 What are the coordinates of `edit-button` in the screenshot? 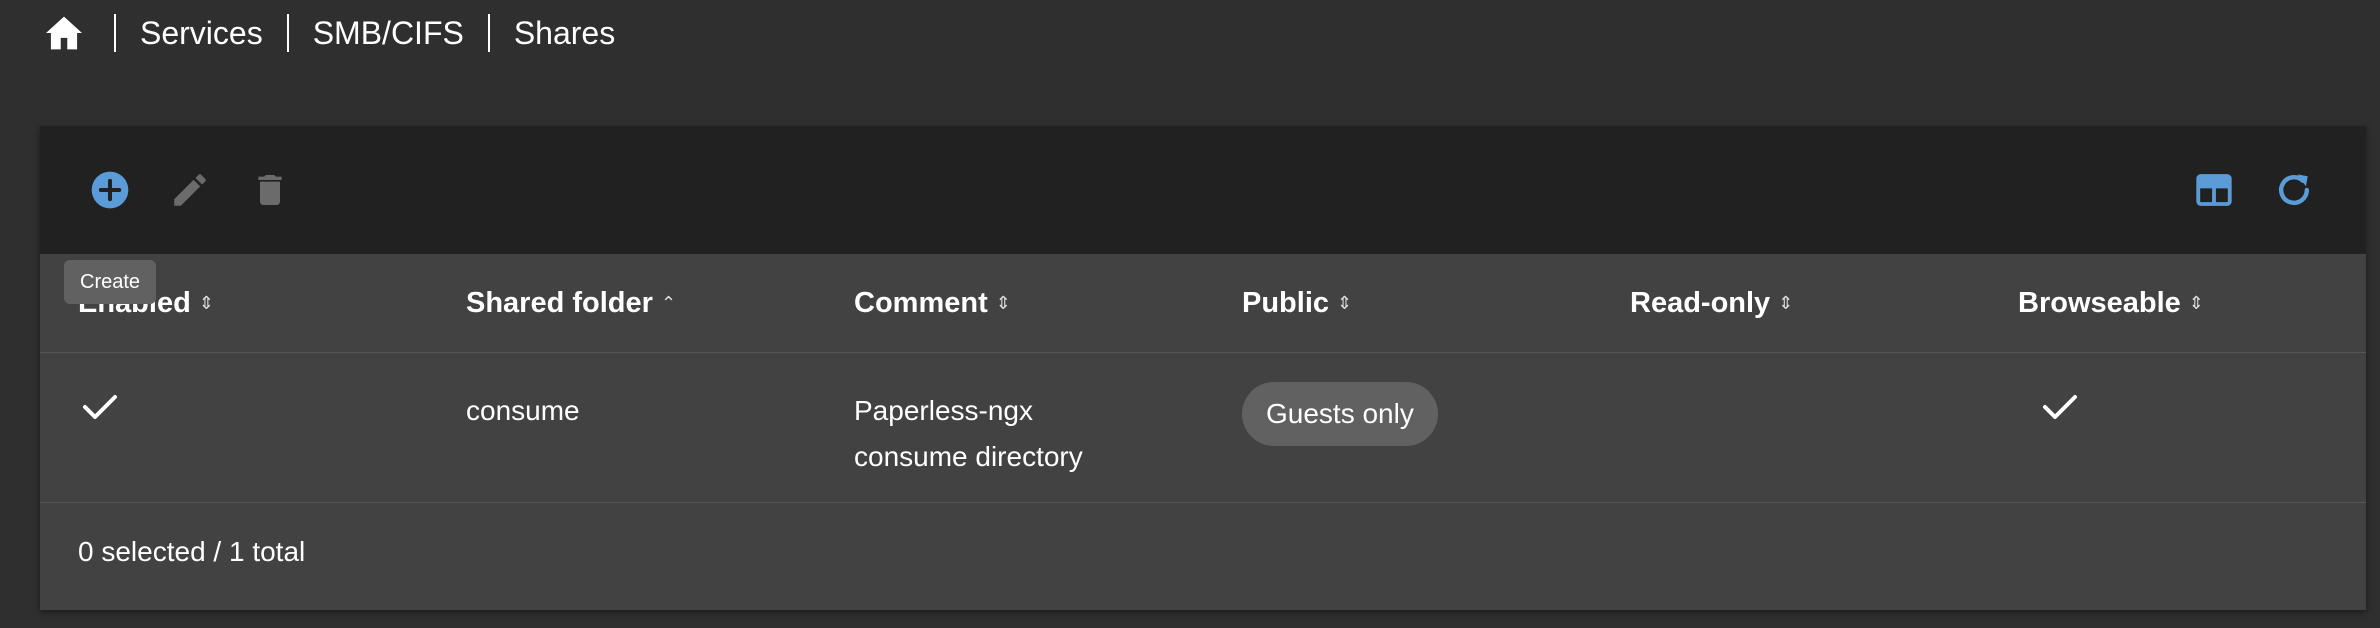 It's located at (190, 190).